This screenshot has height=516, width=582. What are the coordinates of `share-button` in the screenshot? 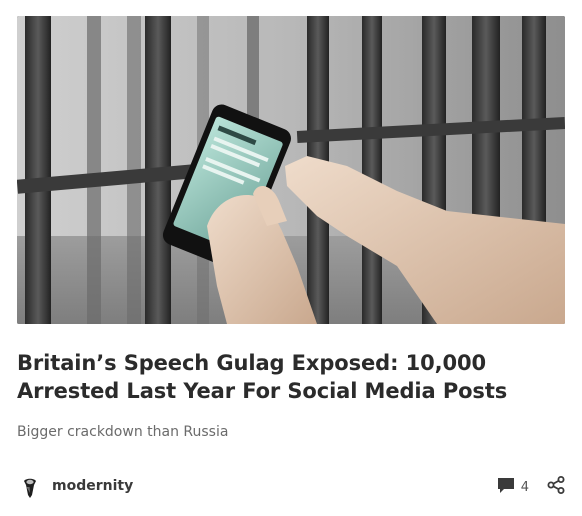 It's located at (556, 487).